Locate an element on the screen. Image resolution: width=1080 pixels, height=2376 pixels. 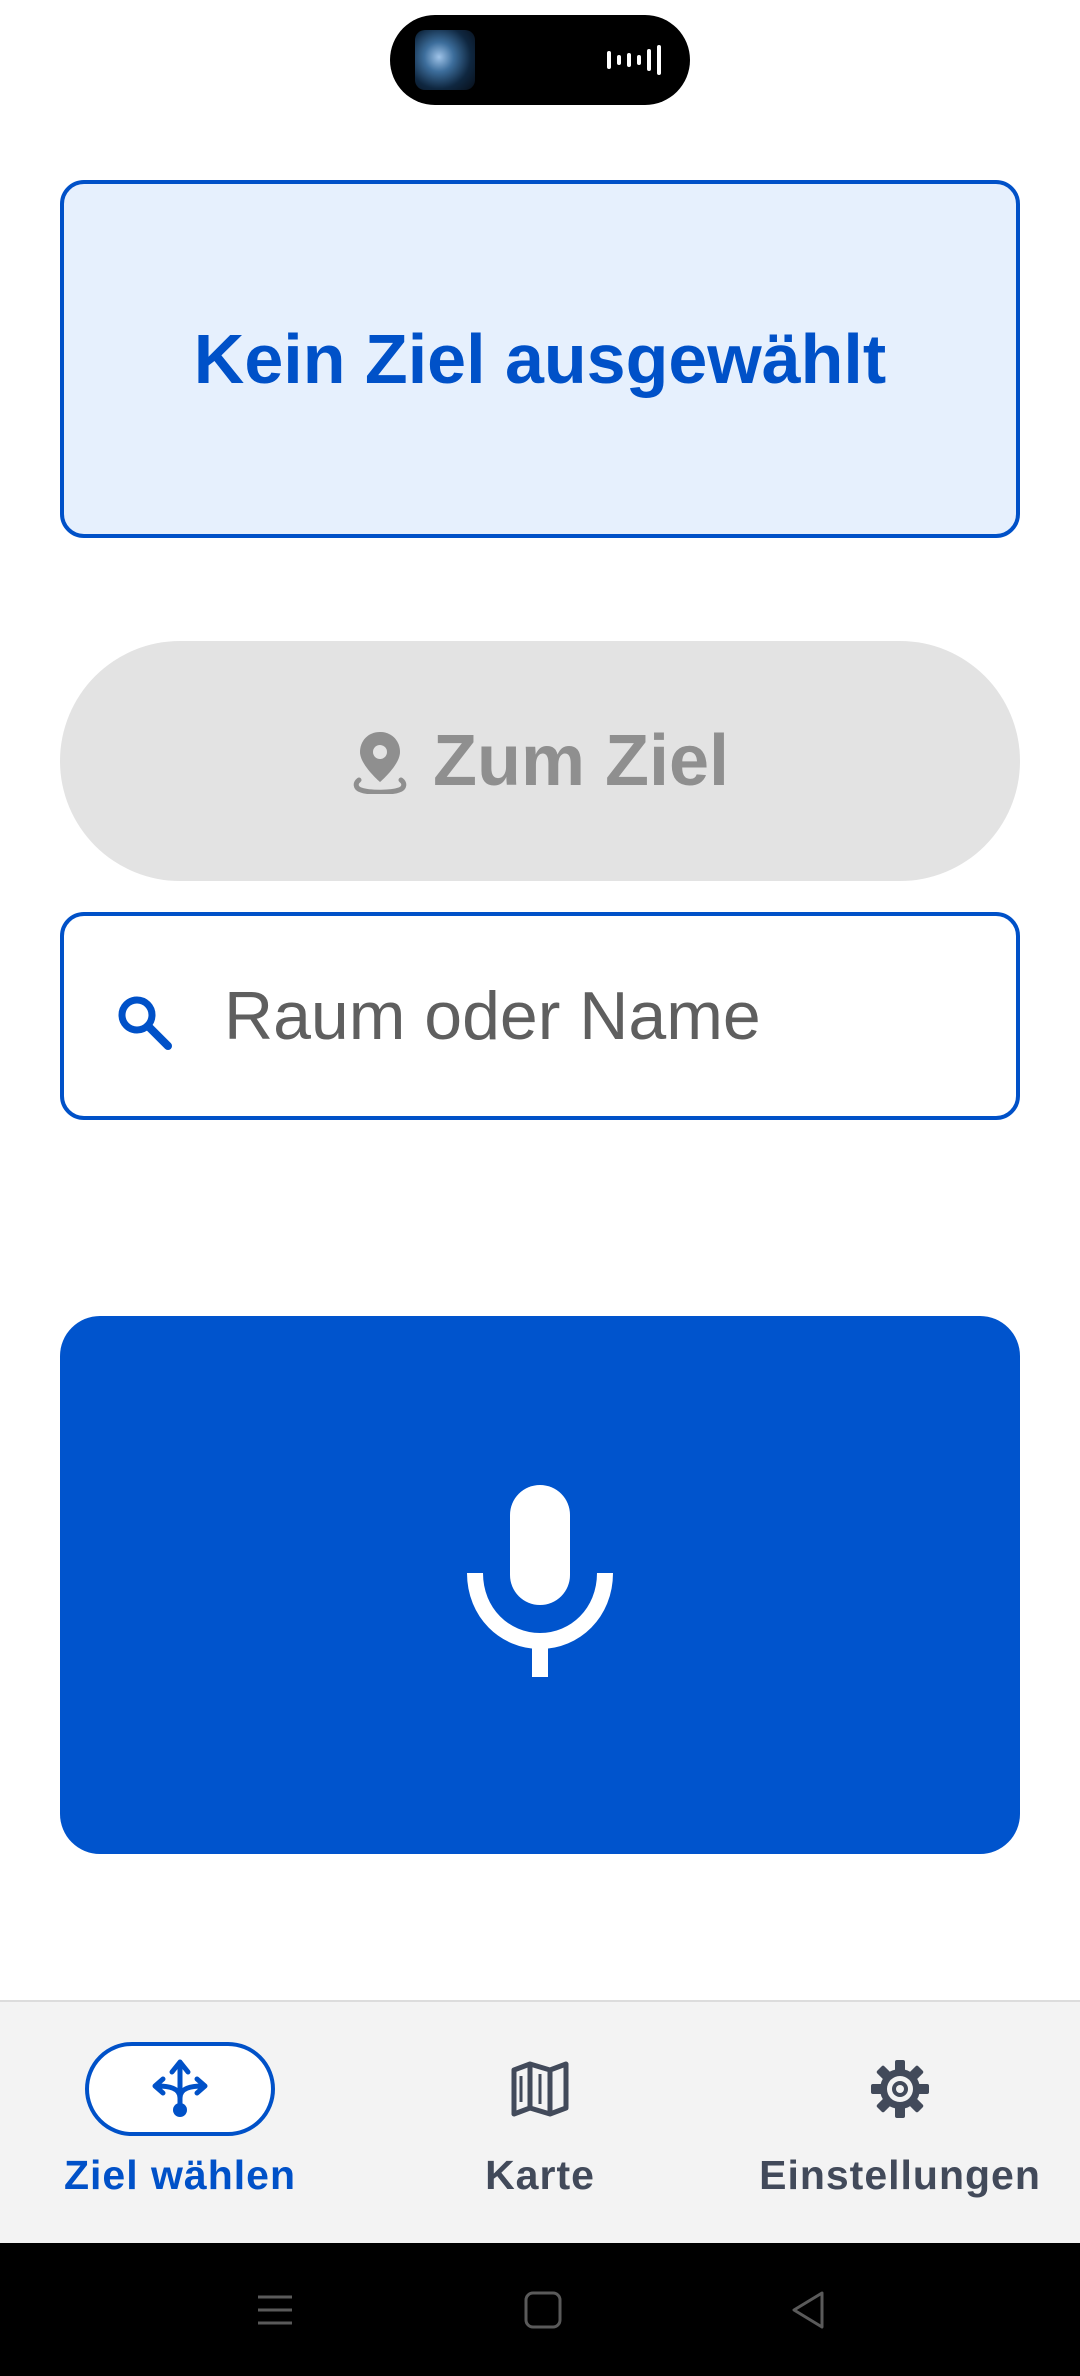
nav-label-choose-destination: Ziel wählen is located at coordinates (180, 2175).